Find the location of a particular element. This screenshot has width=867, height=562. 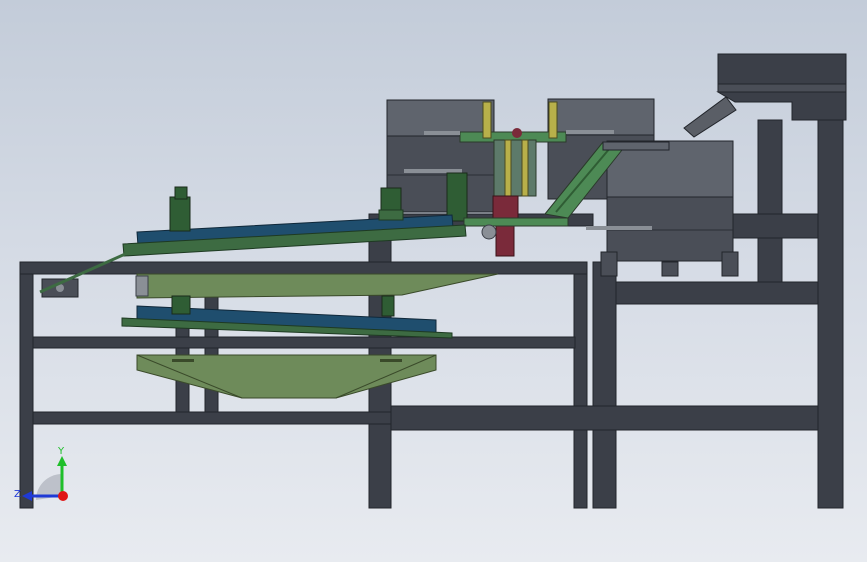

linkage-joint is located at coordinates (517, 133).